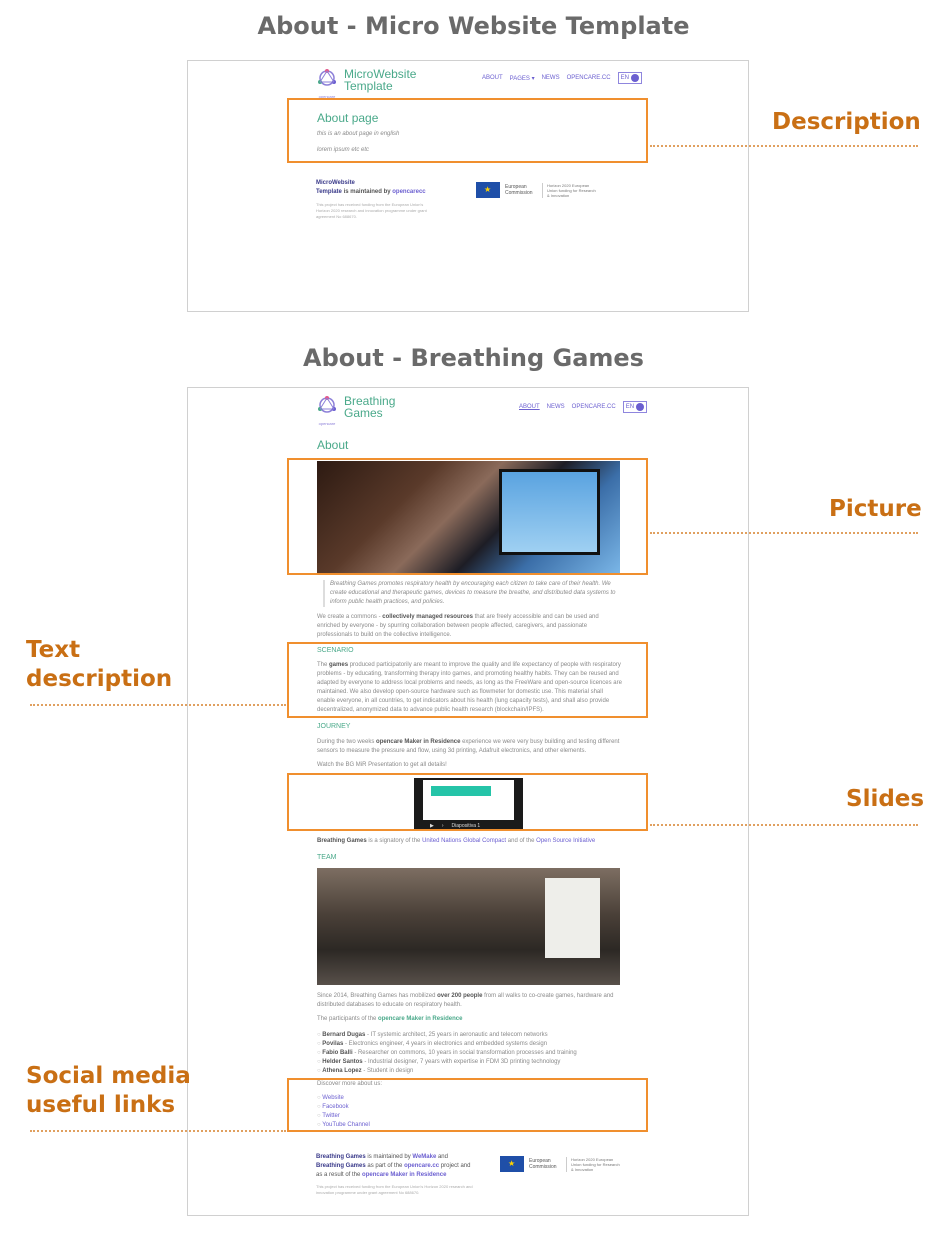  Describe the element at coordinates (158, 1131) in the screenshot. I see `social-links-leader-line` at that location.